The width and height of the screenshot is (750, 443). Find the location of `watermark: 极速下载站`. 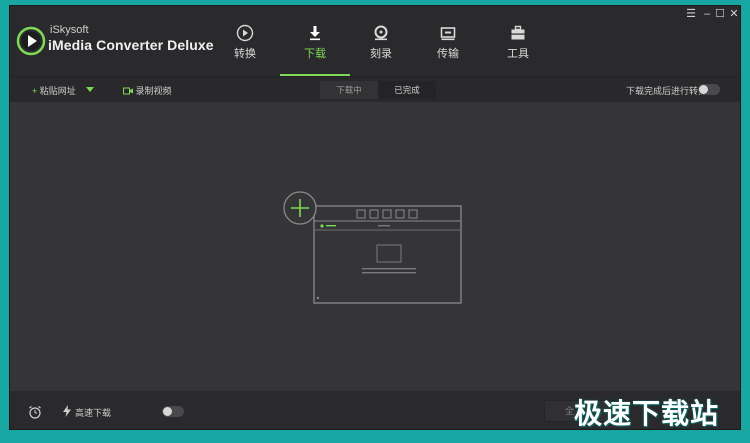

watermark: 极速下载站 is located at coordinates (647, 413).